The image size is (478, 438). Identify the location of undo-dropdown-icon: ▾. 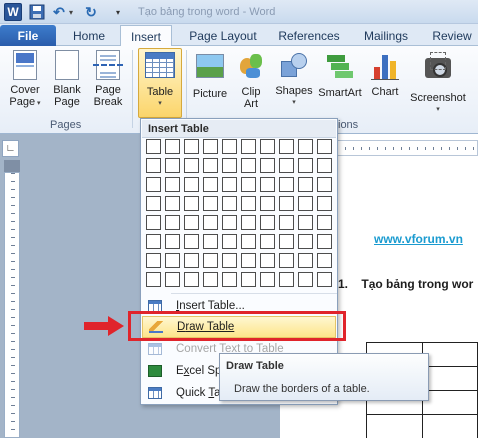
(71, 12).